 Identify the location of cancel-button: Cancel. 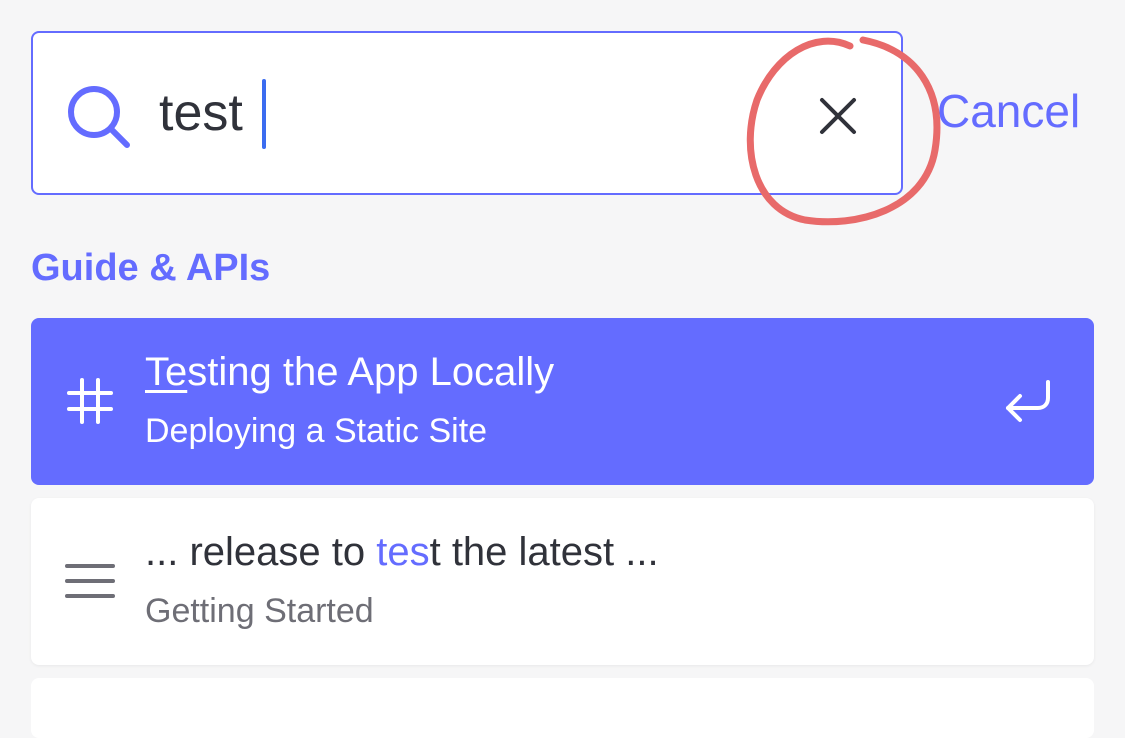
(1008, 111).